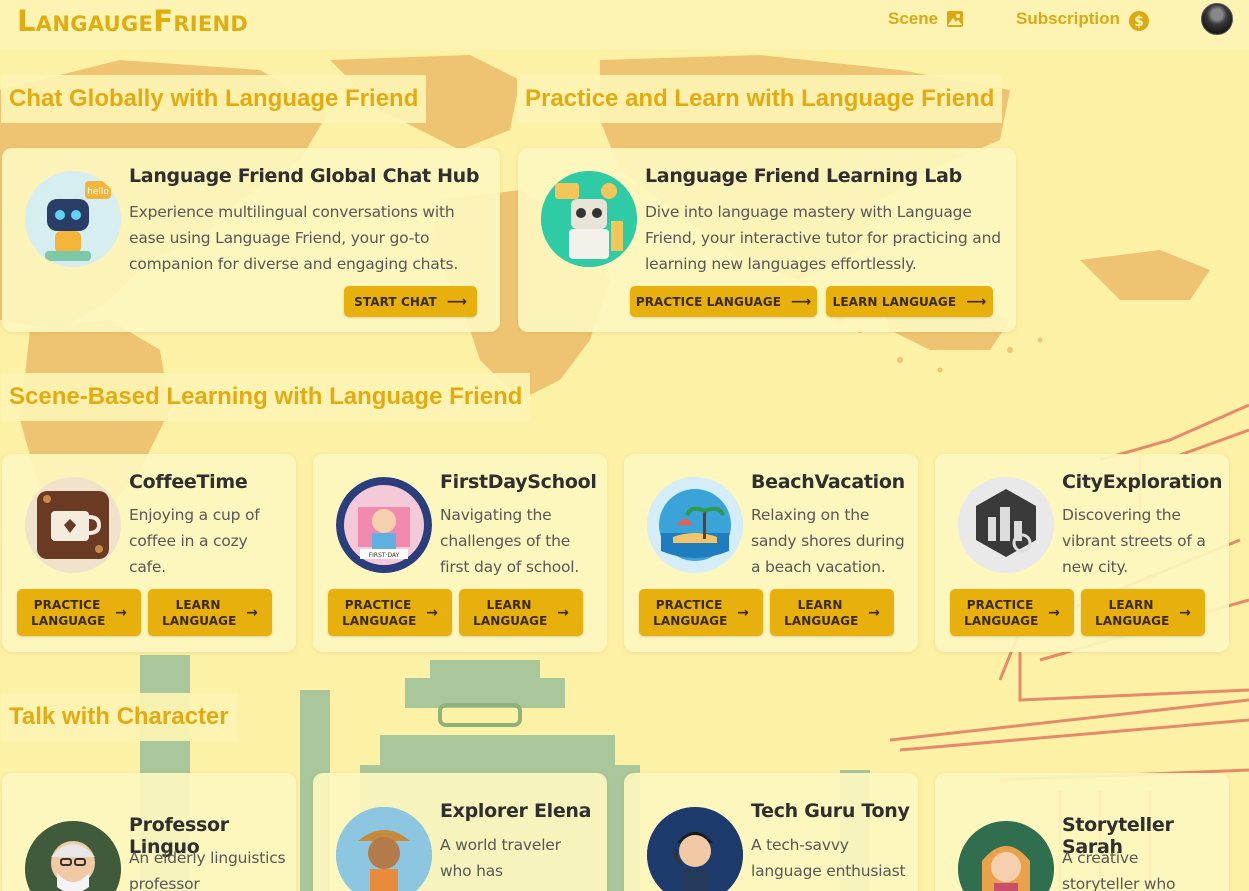  What do you see at coordinates (384, 849) in the screenshot?
I see `explorer-avatar-icon` at bounding box center [384, 849].